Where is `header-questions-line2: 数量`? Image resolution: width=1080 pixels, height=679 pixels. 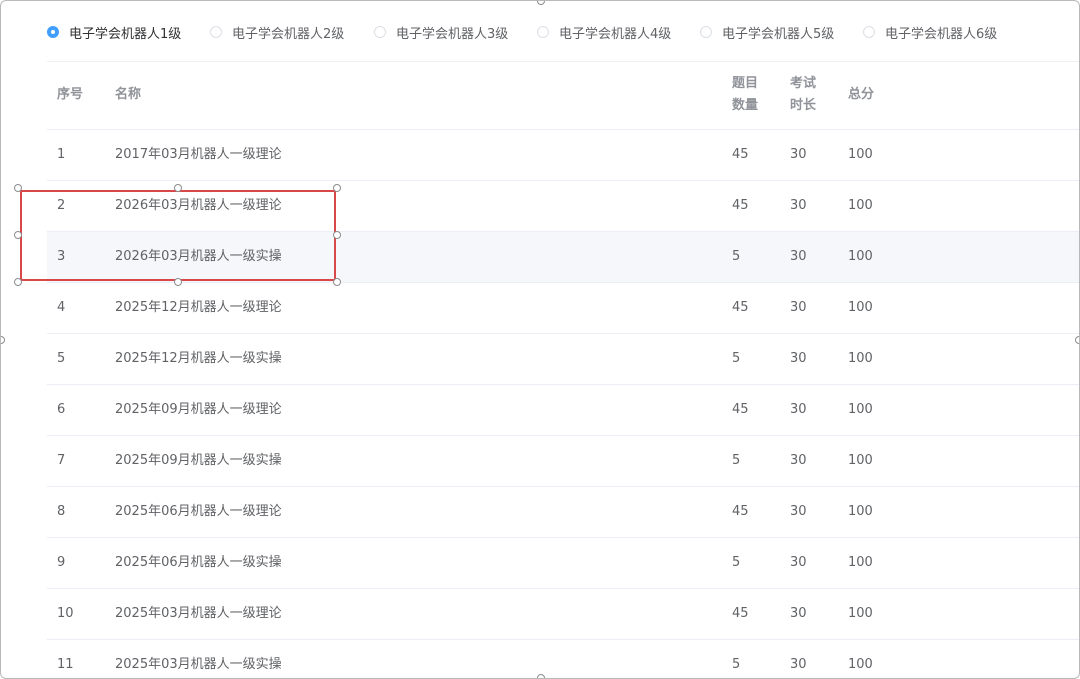 header-questions-line2: 数量 is located at coordinates (745, 105).